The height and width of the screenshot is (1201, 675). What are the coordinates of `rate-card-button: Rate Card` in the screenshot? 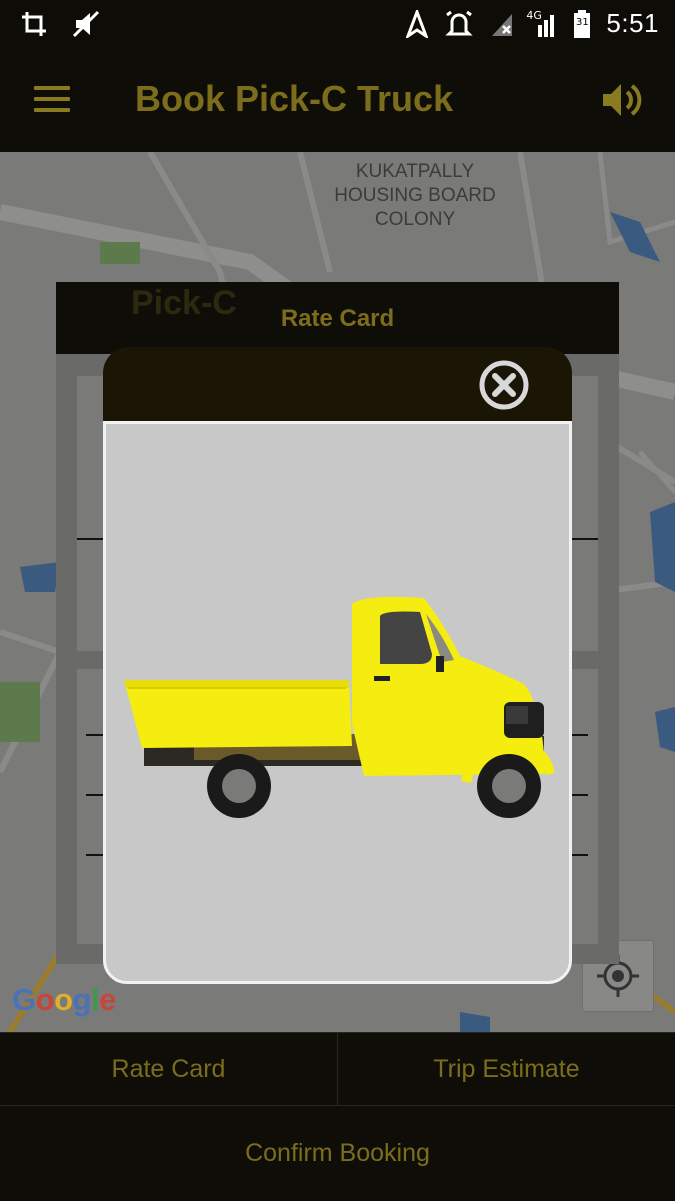 It's located at (169, 1068).